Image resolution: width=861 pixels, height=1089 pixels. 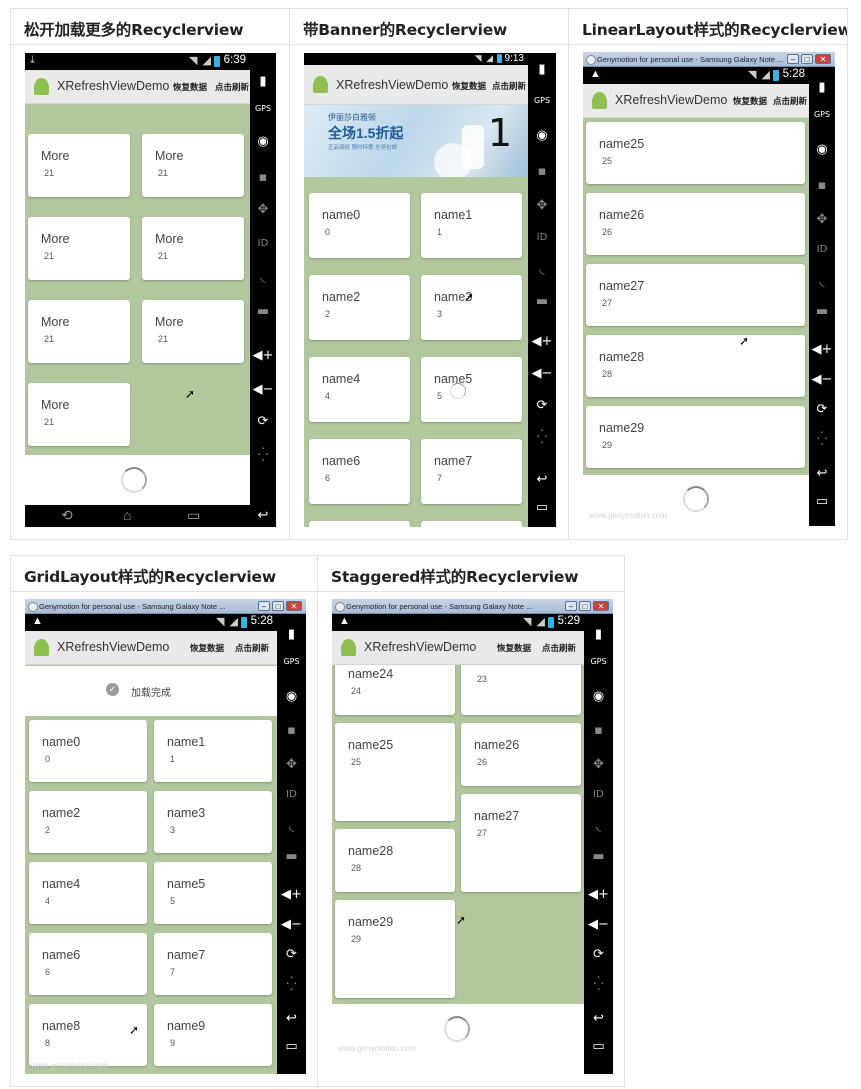 What do you see at coordinates (213, 1035) in the screenshot?
I see `list-item: name9 9` at bounding box center [213, 1035].